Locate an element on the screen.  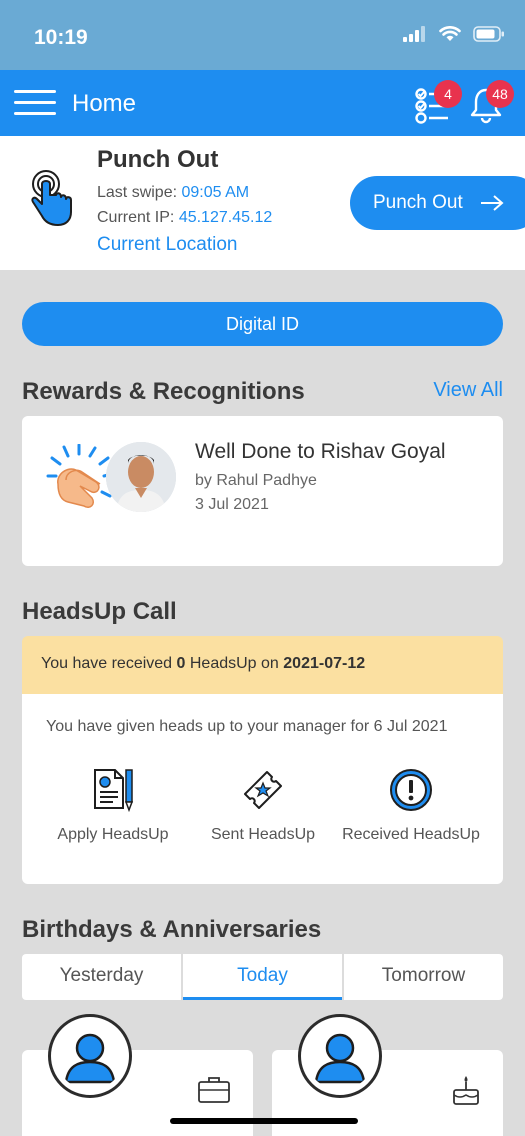
last-swipe: Last swipe: 09:05 AM is located at coordinates (173, 193).